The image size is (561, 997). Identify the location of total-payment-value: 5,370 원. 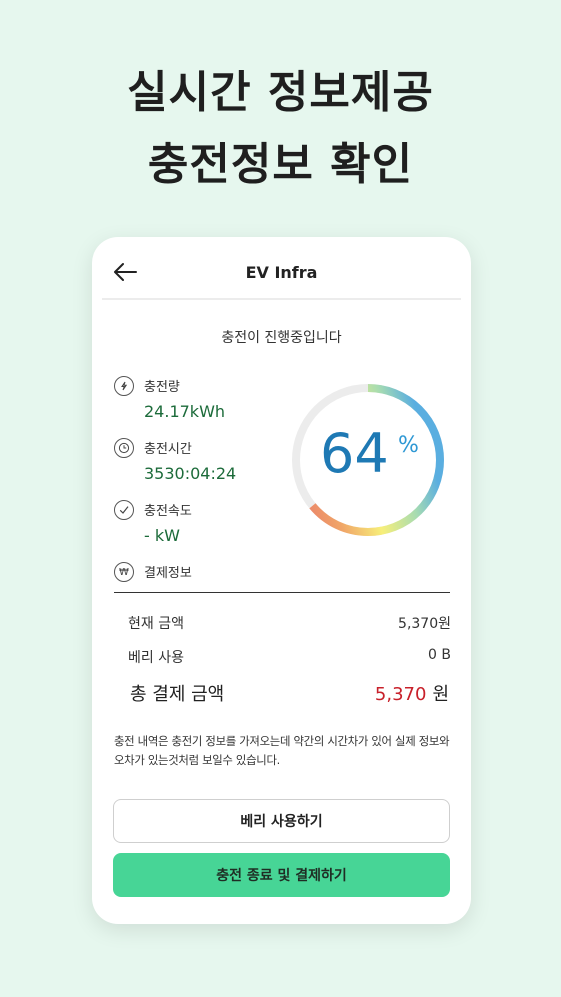
(412, 693).